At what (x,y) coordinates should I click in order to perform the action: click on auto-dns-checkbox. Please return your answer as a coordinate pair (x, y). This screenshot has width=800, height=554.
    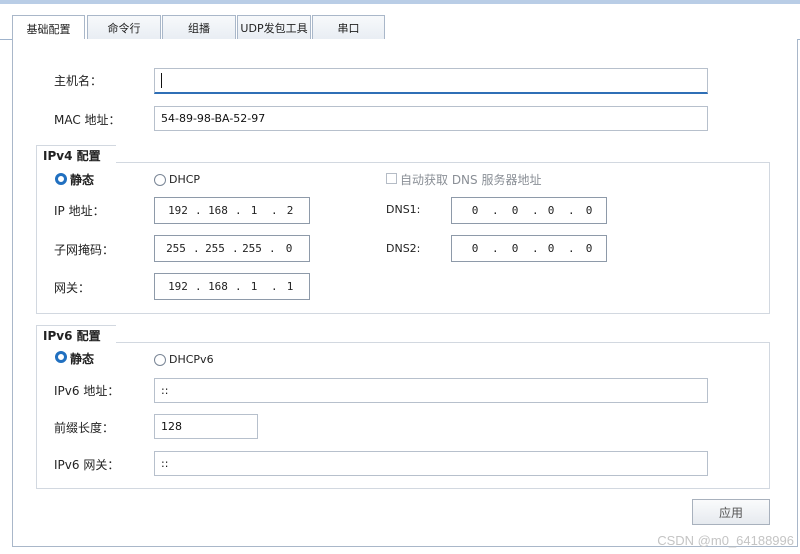
    Looking at the image, I should click on (391, 178).